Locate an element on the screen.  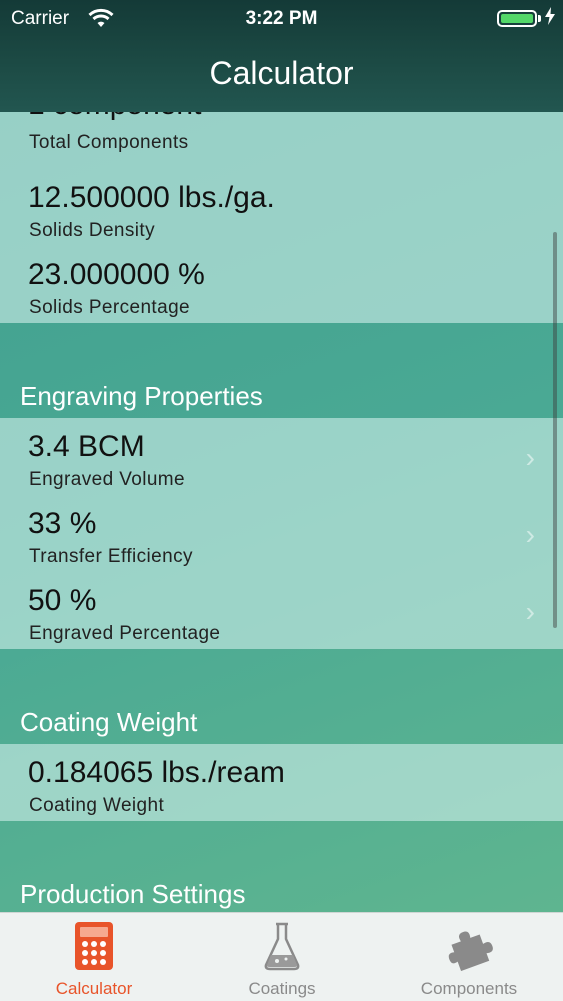
puzzle-icon is located at coordinates (470, 951).